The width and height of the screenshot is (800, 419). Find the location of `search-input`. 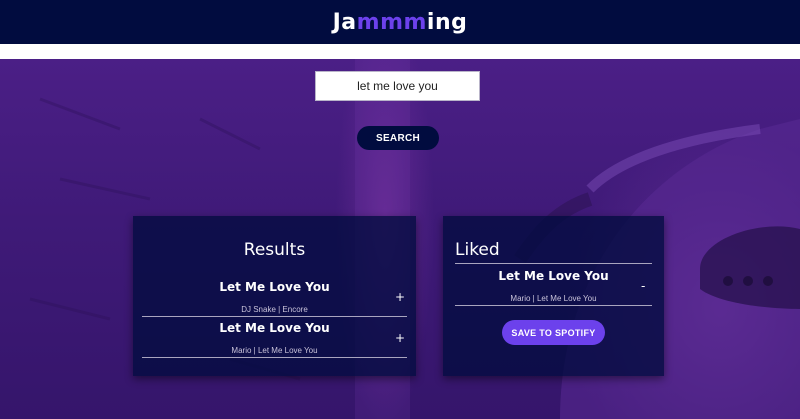

search-input is located at coordinates (397, 86).